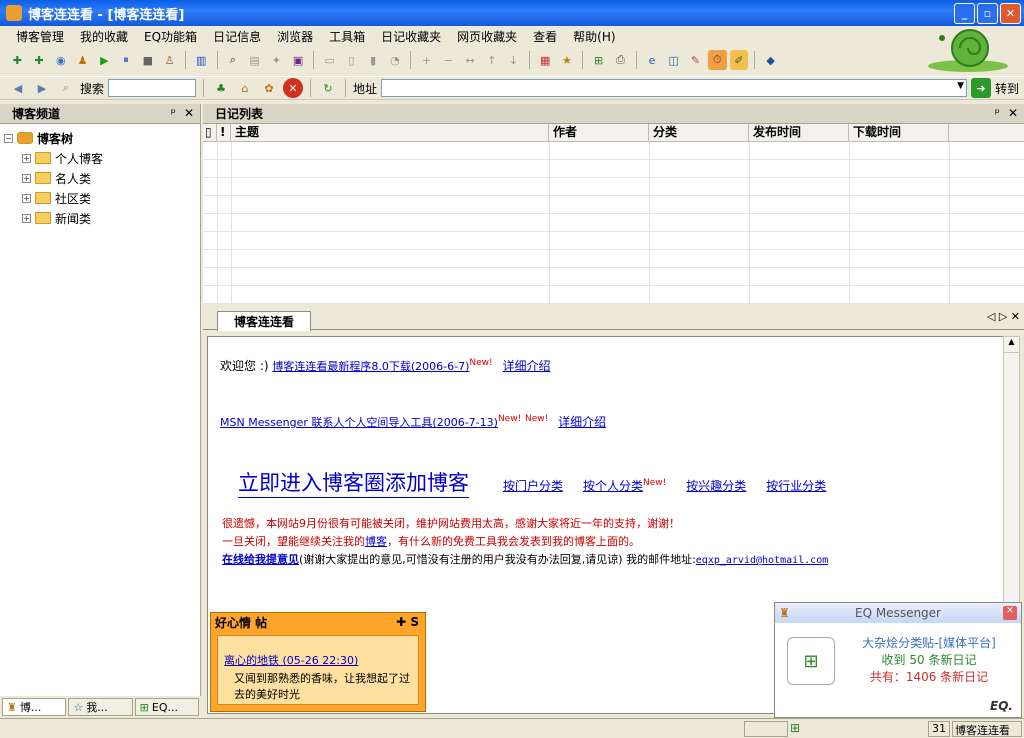  I want to click on enter-blog-circle-link: 立即进入博客圈添加博客, so click(353, 482).